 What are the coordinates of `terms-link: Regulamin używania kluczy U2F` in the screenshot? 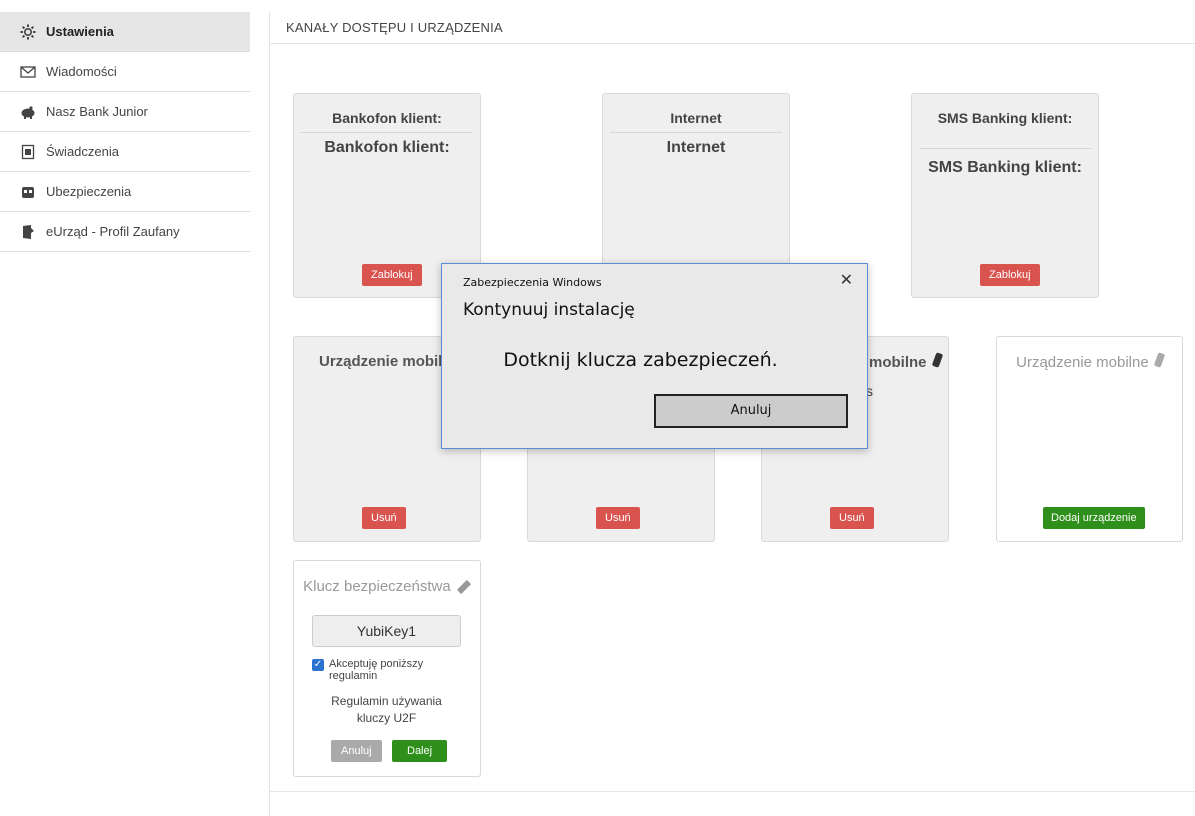 It's located at (386, 710).